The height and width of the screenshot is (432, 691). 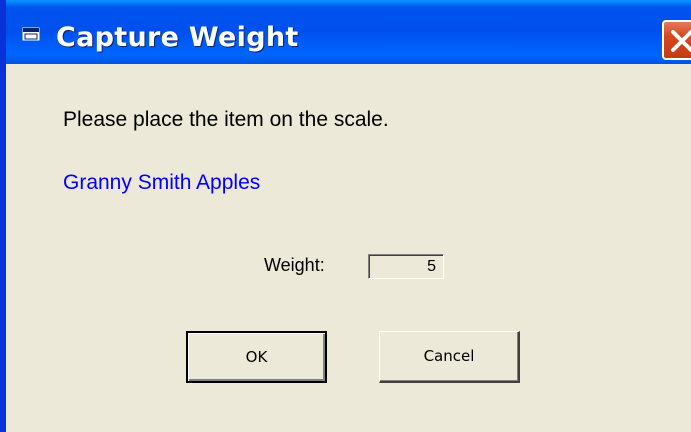 I want to click on title-bar: Capture Weight, so click(x=348, y=32).